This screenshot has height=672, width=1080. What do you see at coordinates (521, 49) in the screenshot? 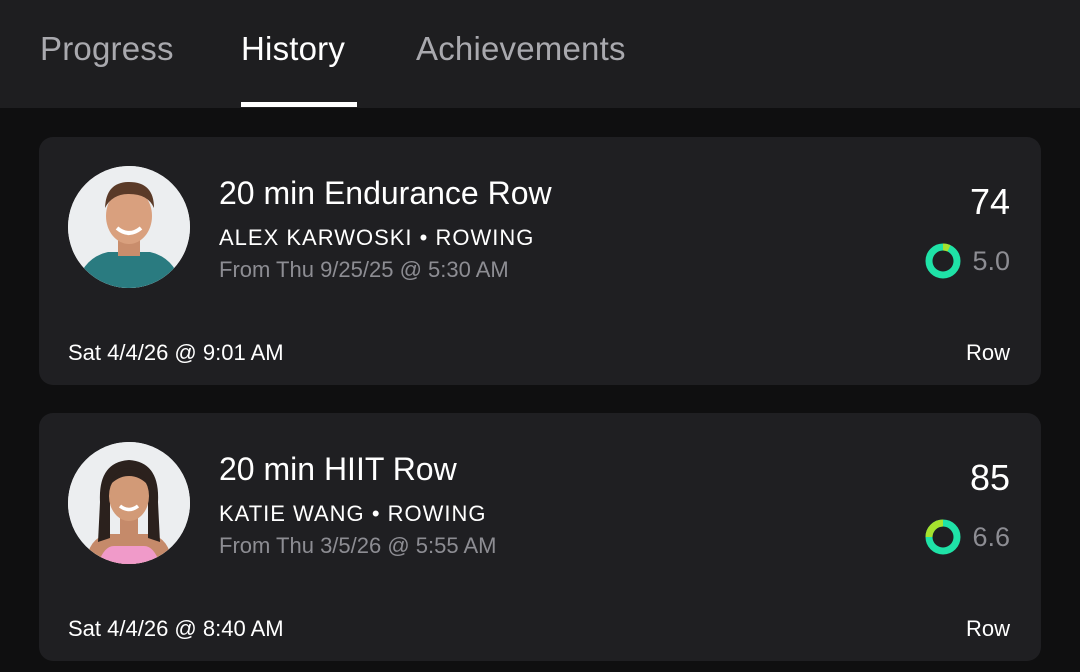
I see `tab-achievements: Achievements` at bounding box center [521, 49].